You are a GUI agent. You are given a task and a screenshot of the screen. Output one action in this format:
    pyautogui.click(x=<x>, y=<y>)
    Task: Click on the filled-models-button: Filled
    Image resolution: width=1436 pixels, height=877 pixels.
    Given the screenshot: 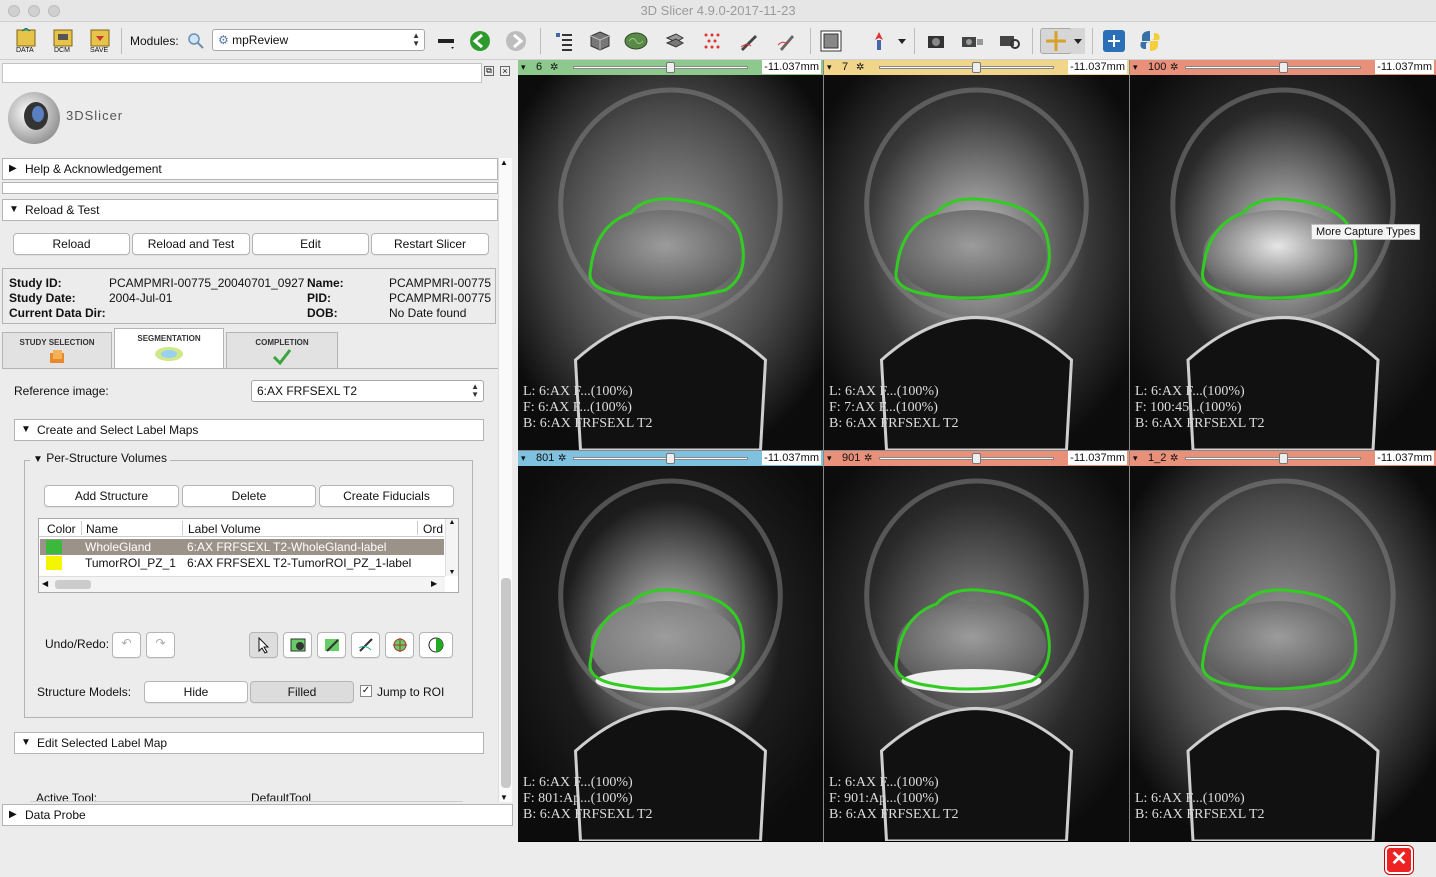 What is the action you would take?
    pyautogui.click(x=302, y=692)
    